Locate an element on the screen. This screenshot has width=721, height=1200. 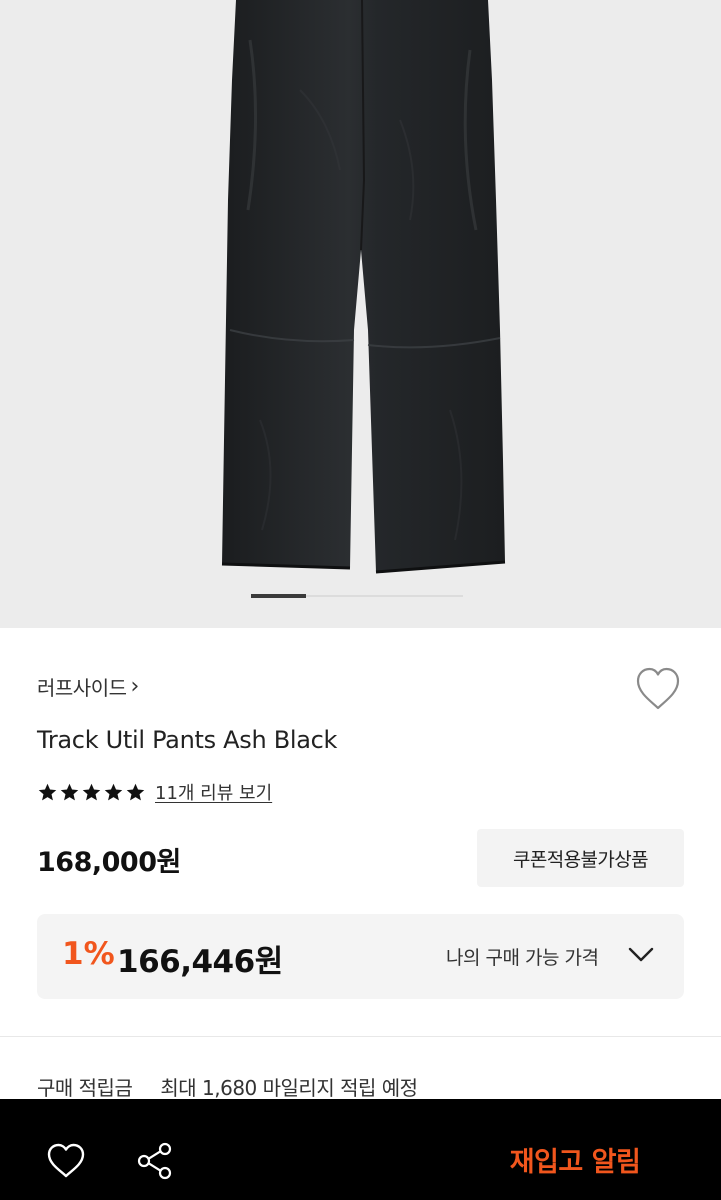
chevron-down-icon is located at coordinates (641, 954).